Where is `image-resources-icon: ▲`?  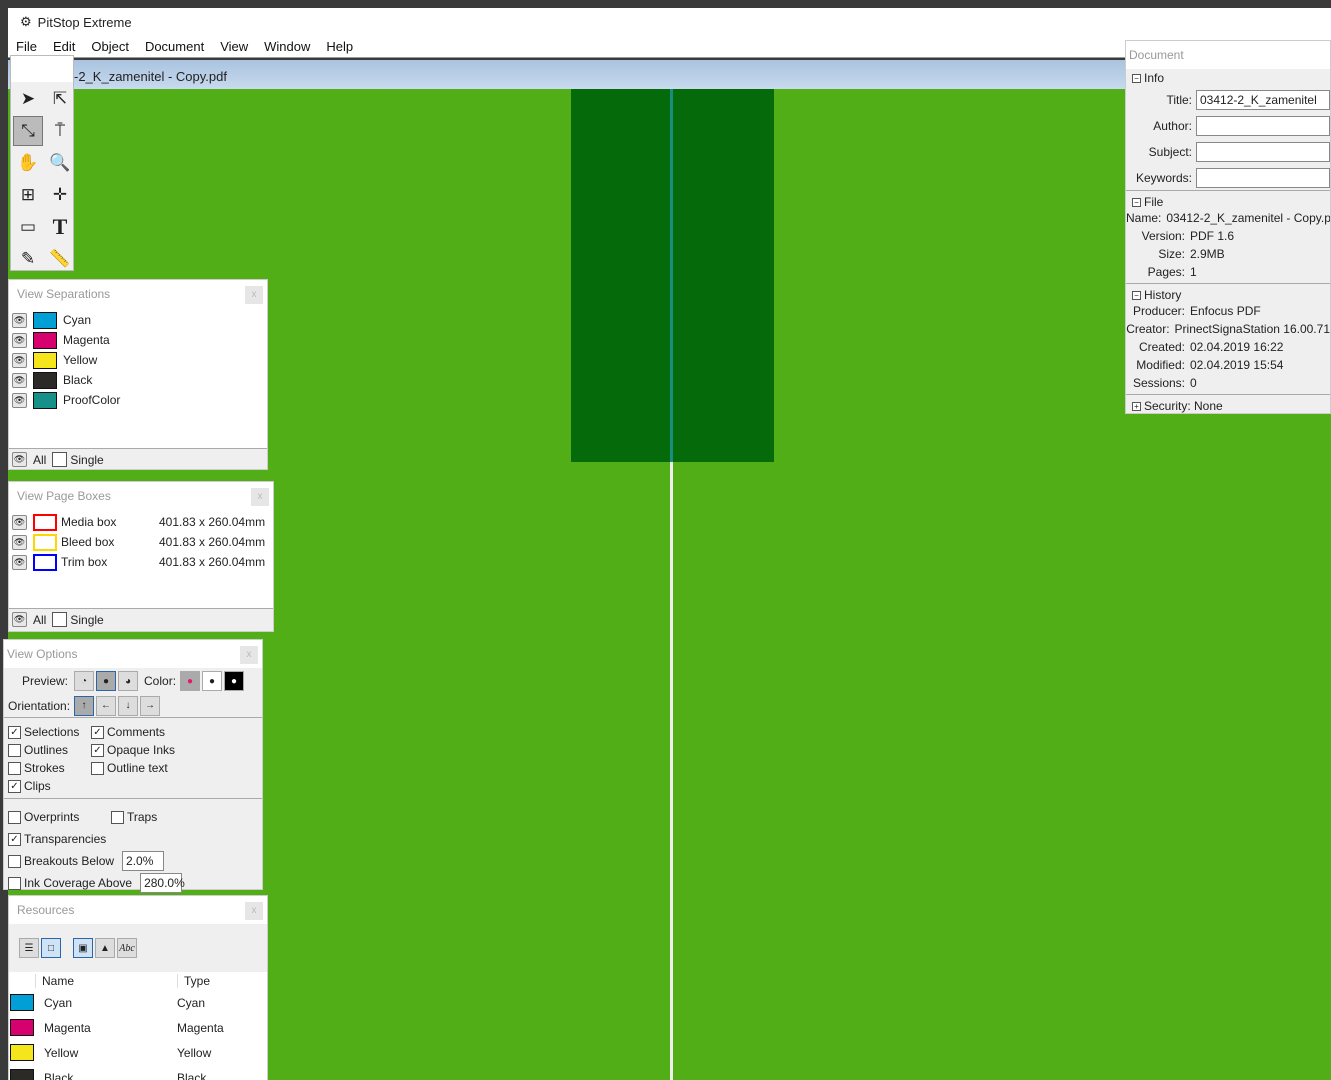 image-resources-icon: ▲ is located at coordinates (105, 948).